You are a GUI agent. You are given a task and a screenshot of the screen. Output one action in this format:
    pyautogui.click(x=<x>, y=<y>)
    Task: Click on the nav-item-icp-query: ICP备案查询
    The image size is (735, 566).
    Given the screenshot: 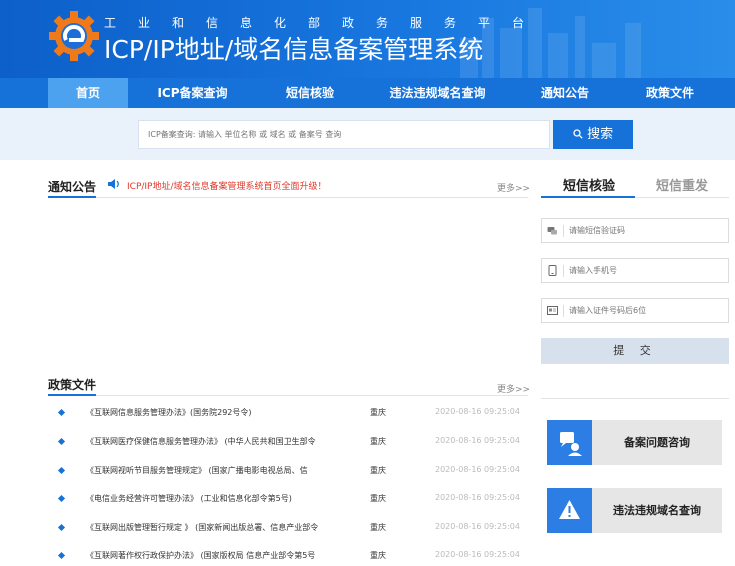 What is the action you would take?
    pyautogui.click(x=192, y=93)
    